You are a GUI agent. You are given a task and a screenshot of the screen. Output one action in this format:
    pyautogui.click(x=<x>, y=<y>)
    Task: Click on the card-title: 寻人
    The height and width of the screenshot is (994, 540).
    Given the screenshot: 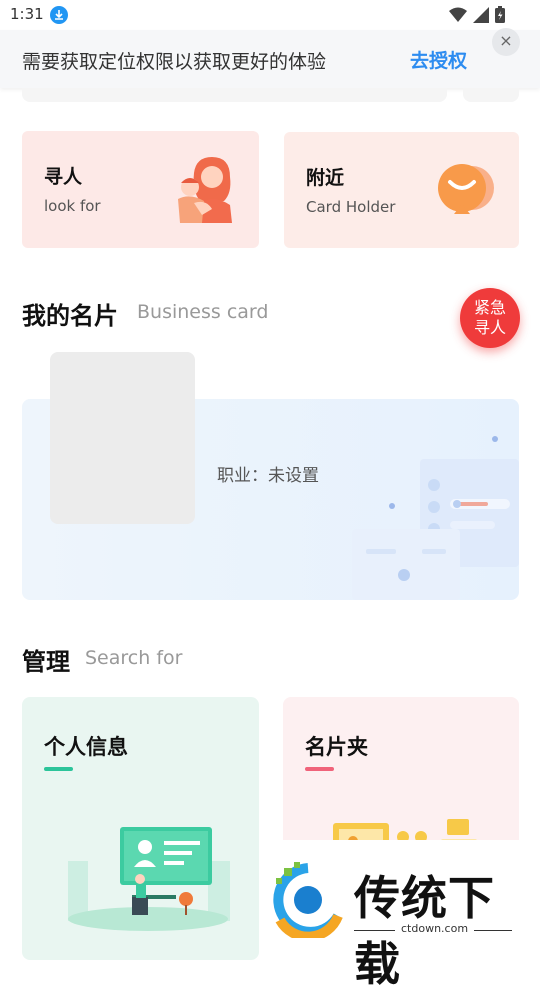 What is the action you would take?
    pyautogui.click(x=63, y=177)
    